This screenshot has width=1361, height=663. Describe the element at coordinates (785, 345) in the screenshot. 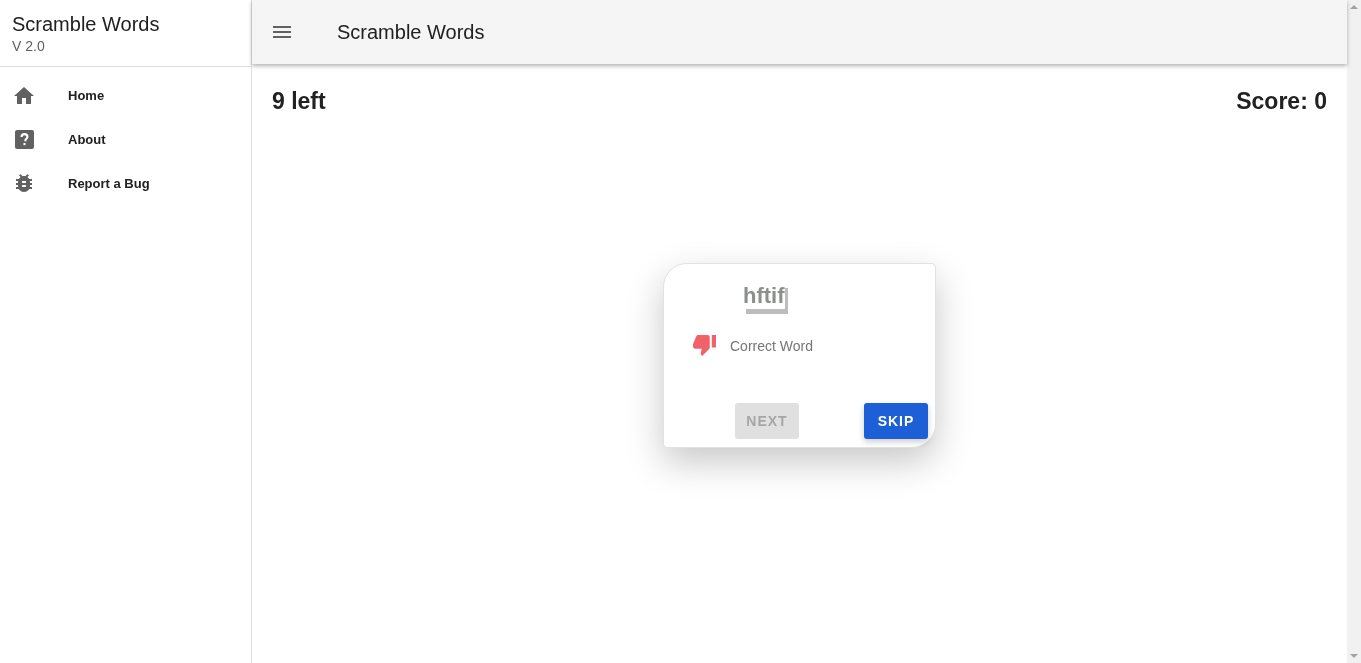

I see `answer-input: Correct Word` at that location.